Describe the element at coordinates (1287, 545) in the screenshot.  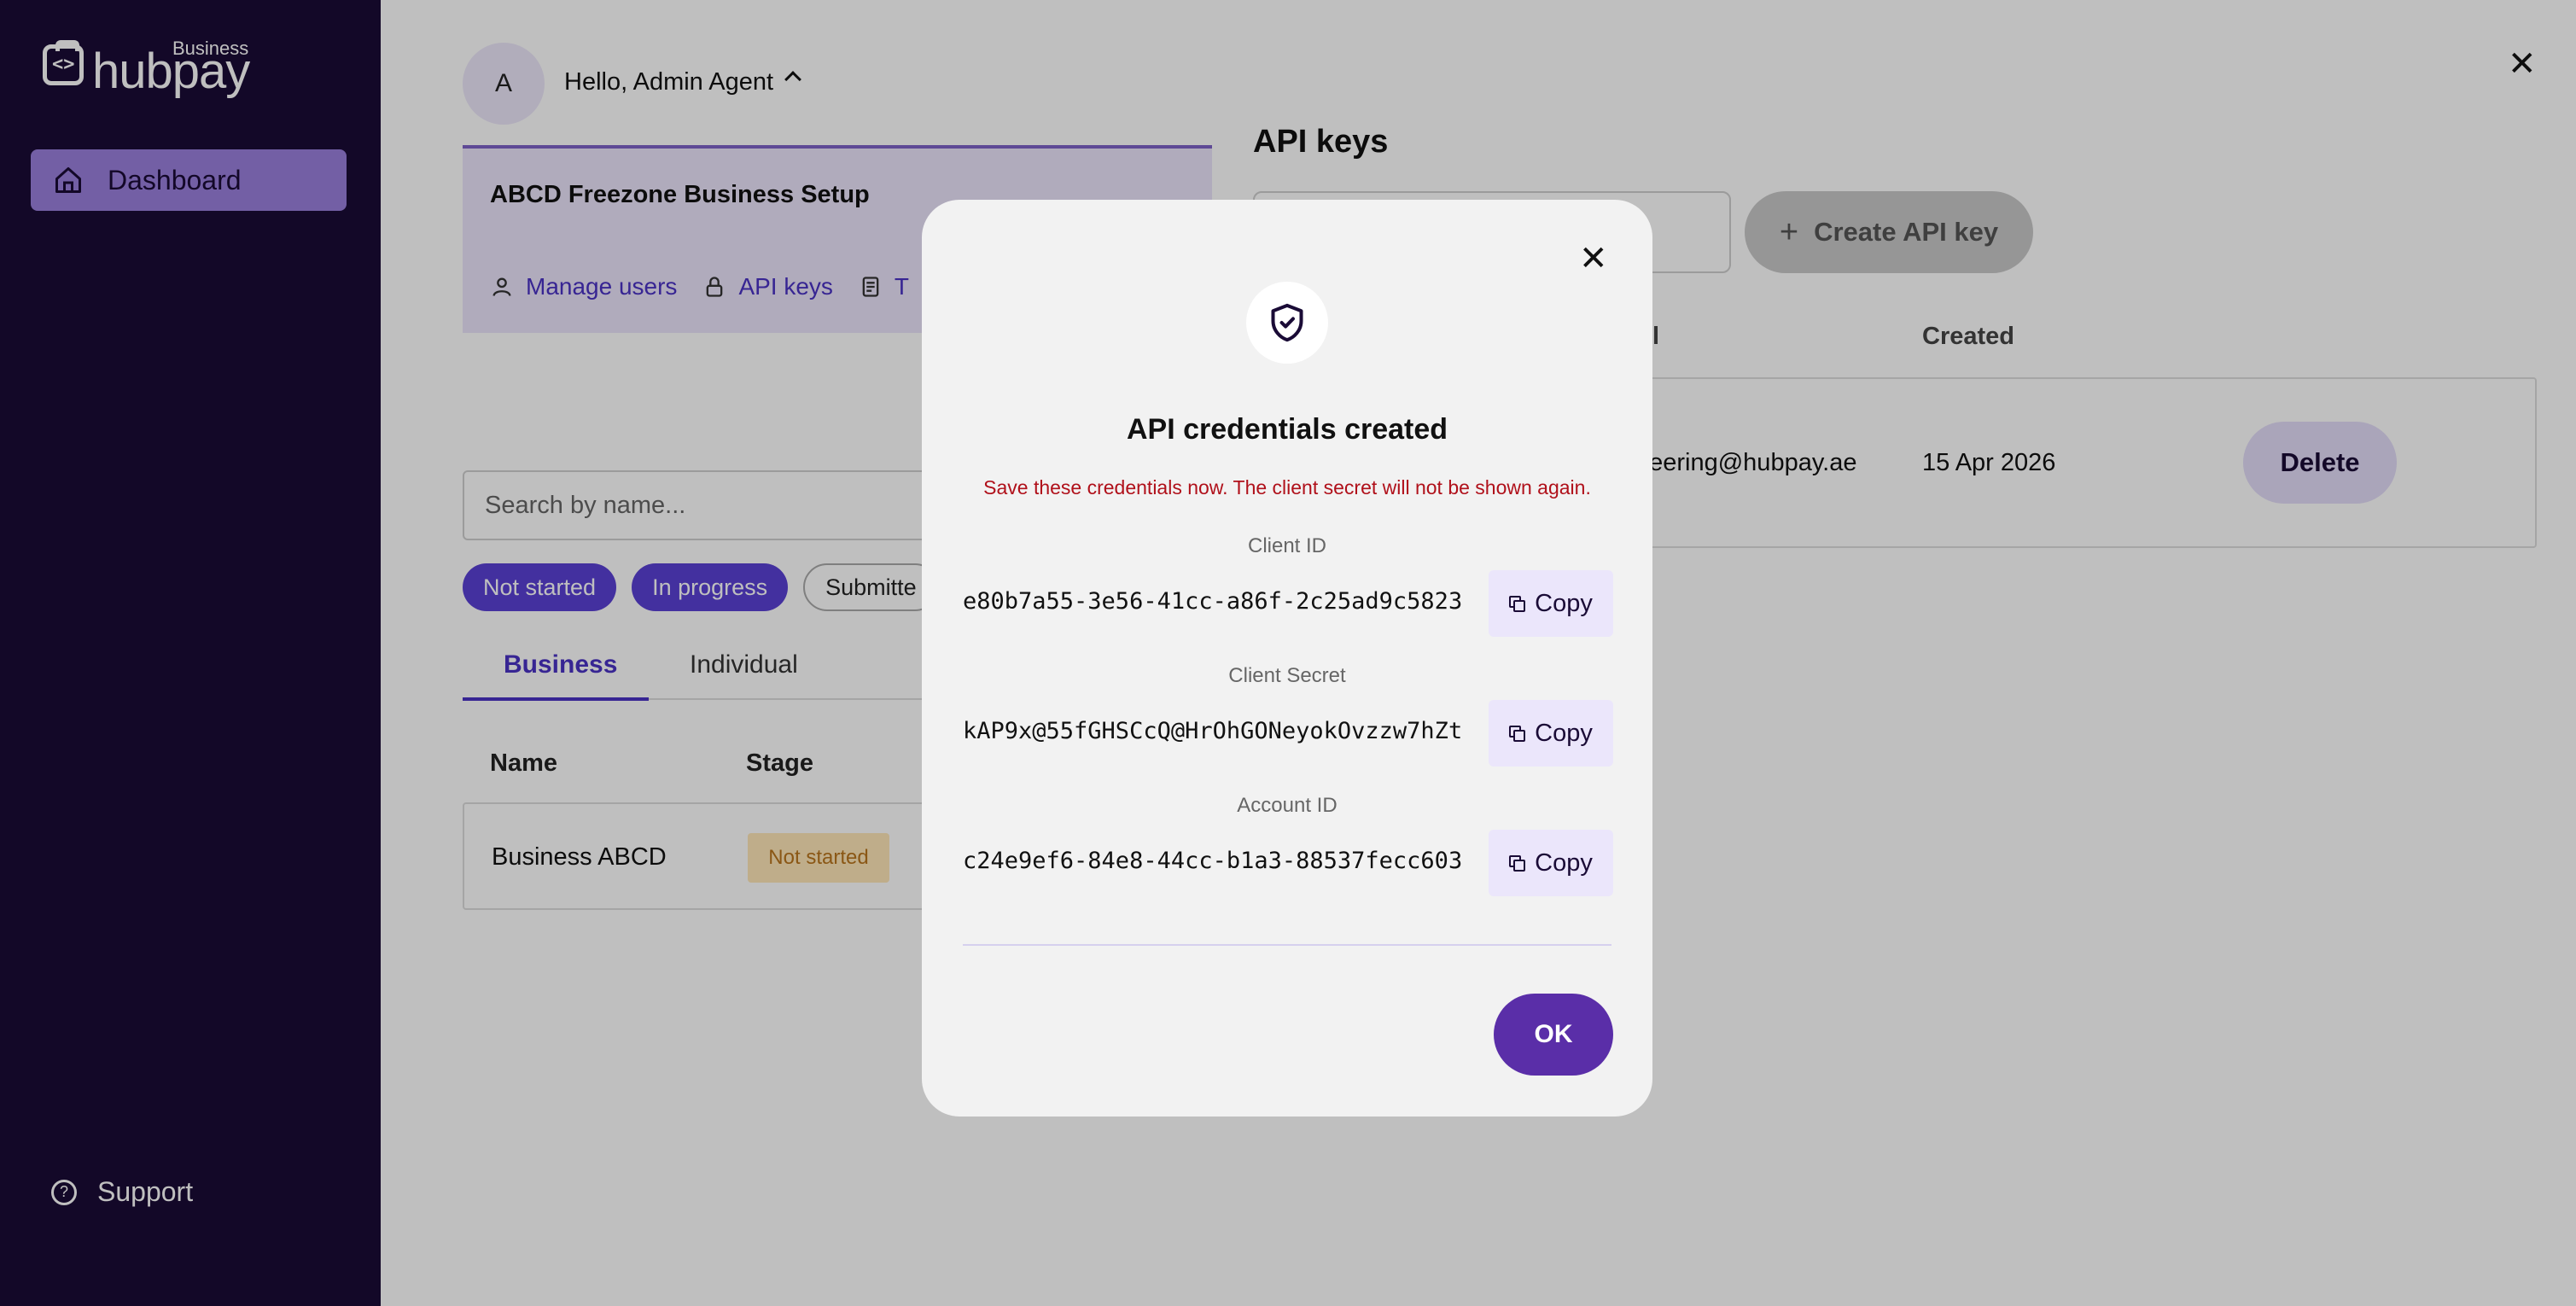
I see `client-id-label: Client ID` at that location.